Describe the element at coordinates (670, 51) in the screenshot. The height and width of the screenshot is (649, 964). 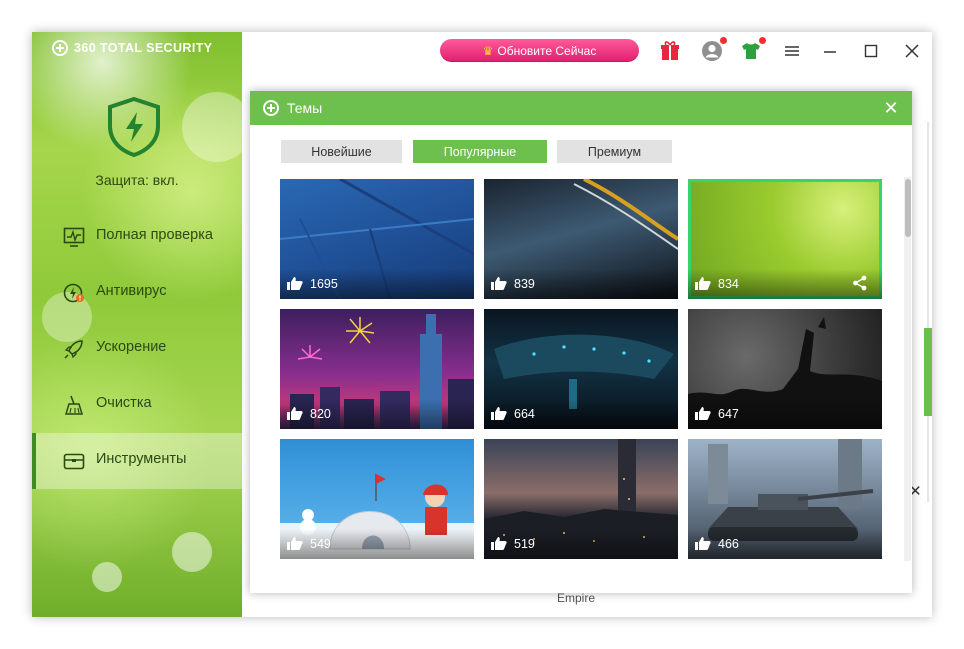
I see `gift-icon` at that location.